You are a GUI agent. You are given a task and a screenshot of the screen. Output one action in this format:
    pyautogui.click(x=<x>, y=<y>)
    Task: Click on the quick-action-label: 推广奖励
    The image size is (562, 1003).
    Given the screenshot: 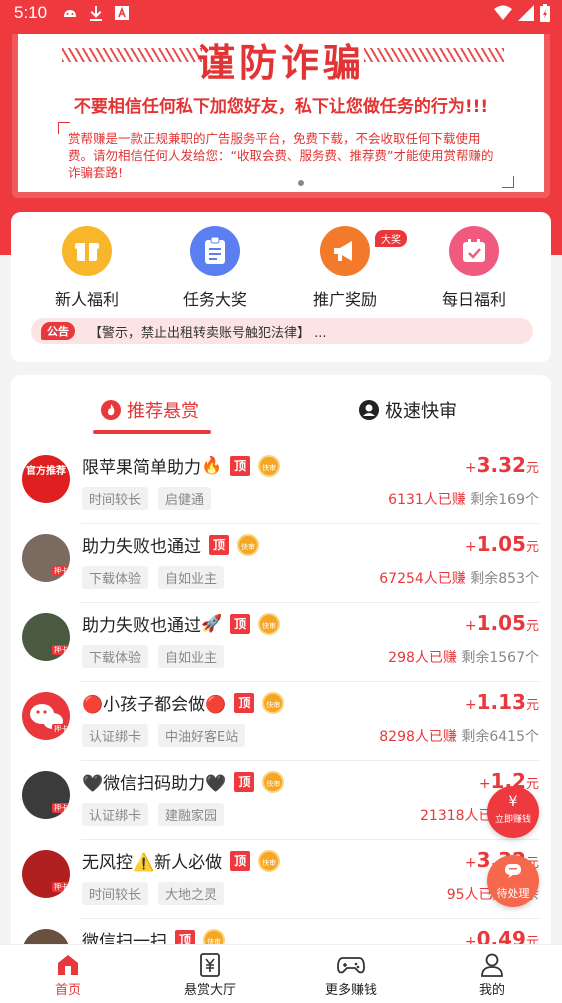 What is the action you would take?
    pyautogui.click(x=344, y=299)
    